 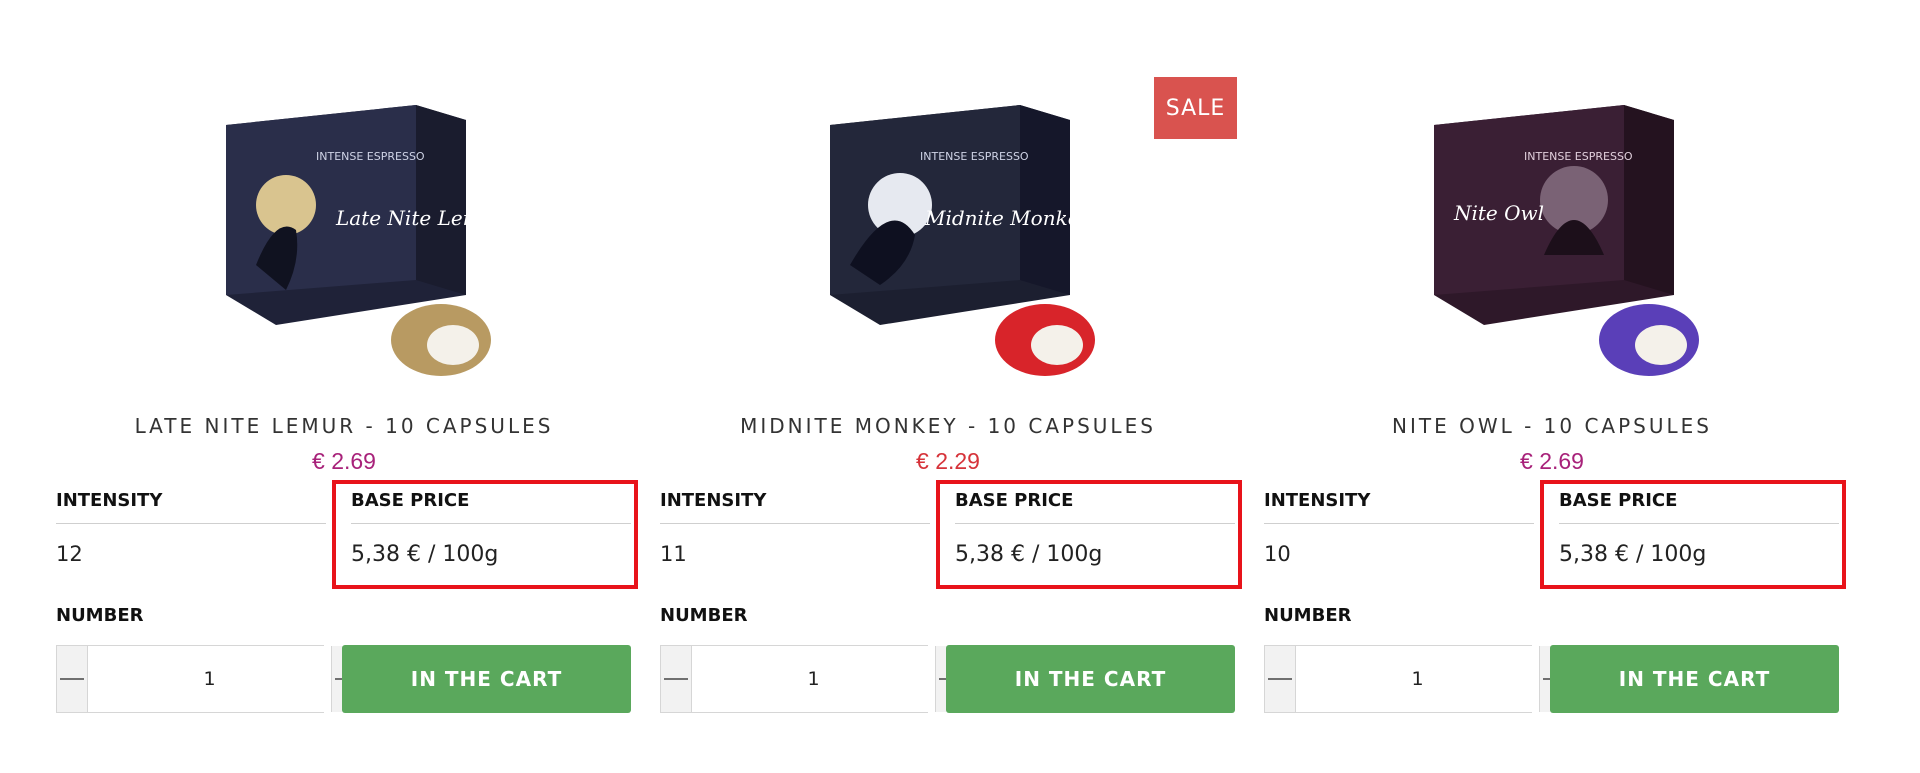 I want to click on svg-text: Late Nite Lemur, so click(x=420, y=218).